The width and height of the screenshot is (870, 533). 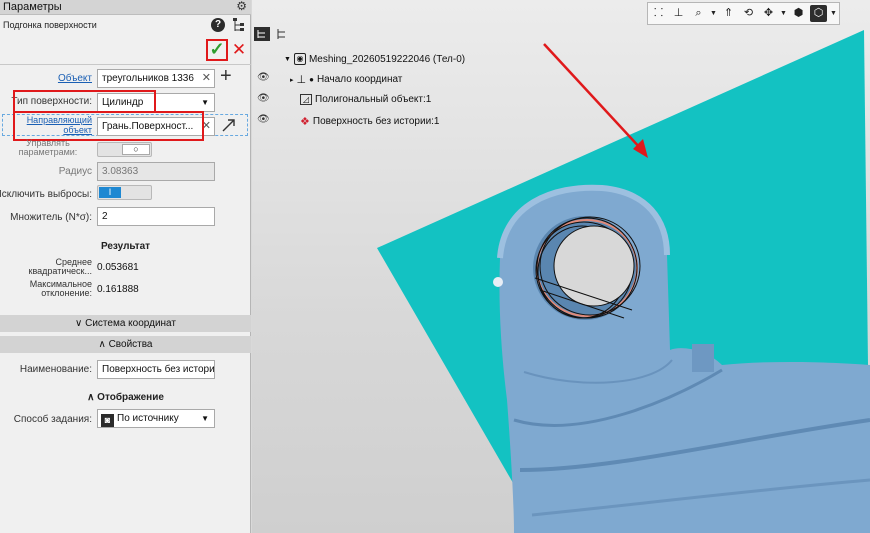 I want to click on expand-icon: ▼, so click(x=287, y=59).